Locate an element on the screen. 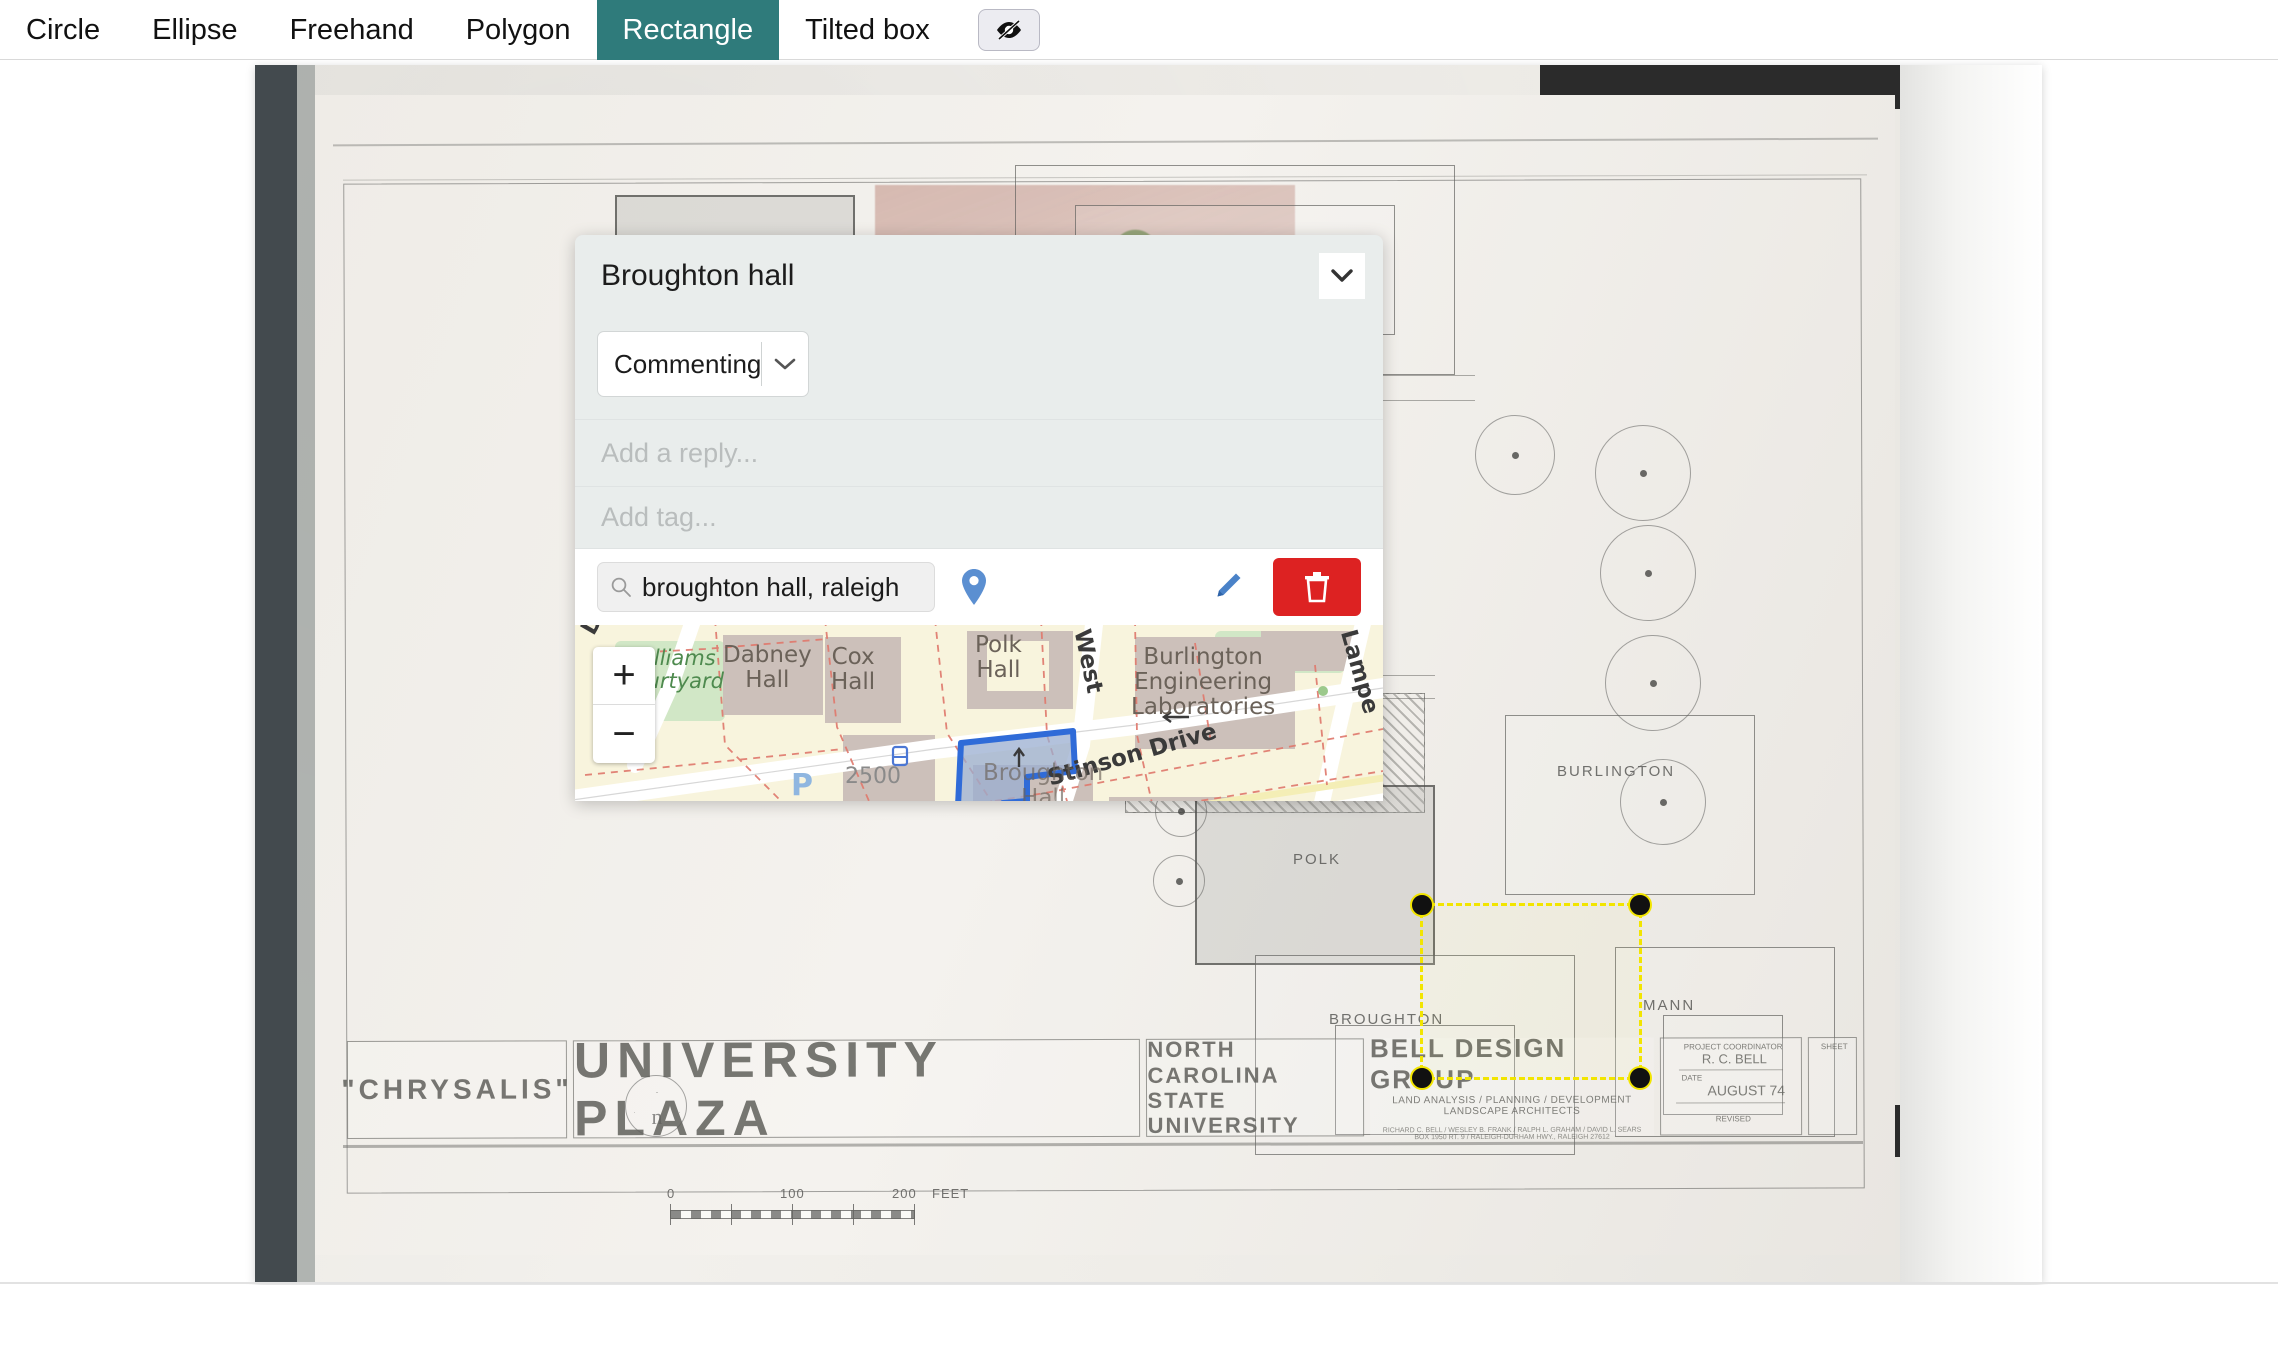 The height and width of the screenshot is (1348, 2278). geocoder-row: broughton hall, raleigh is located at coordinates (979, 587).